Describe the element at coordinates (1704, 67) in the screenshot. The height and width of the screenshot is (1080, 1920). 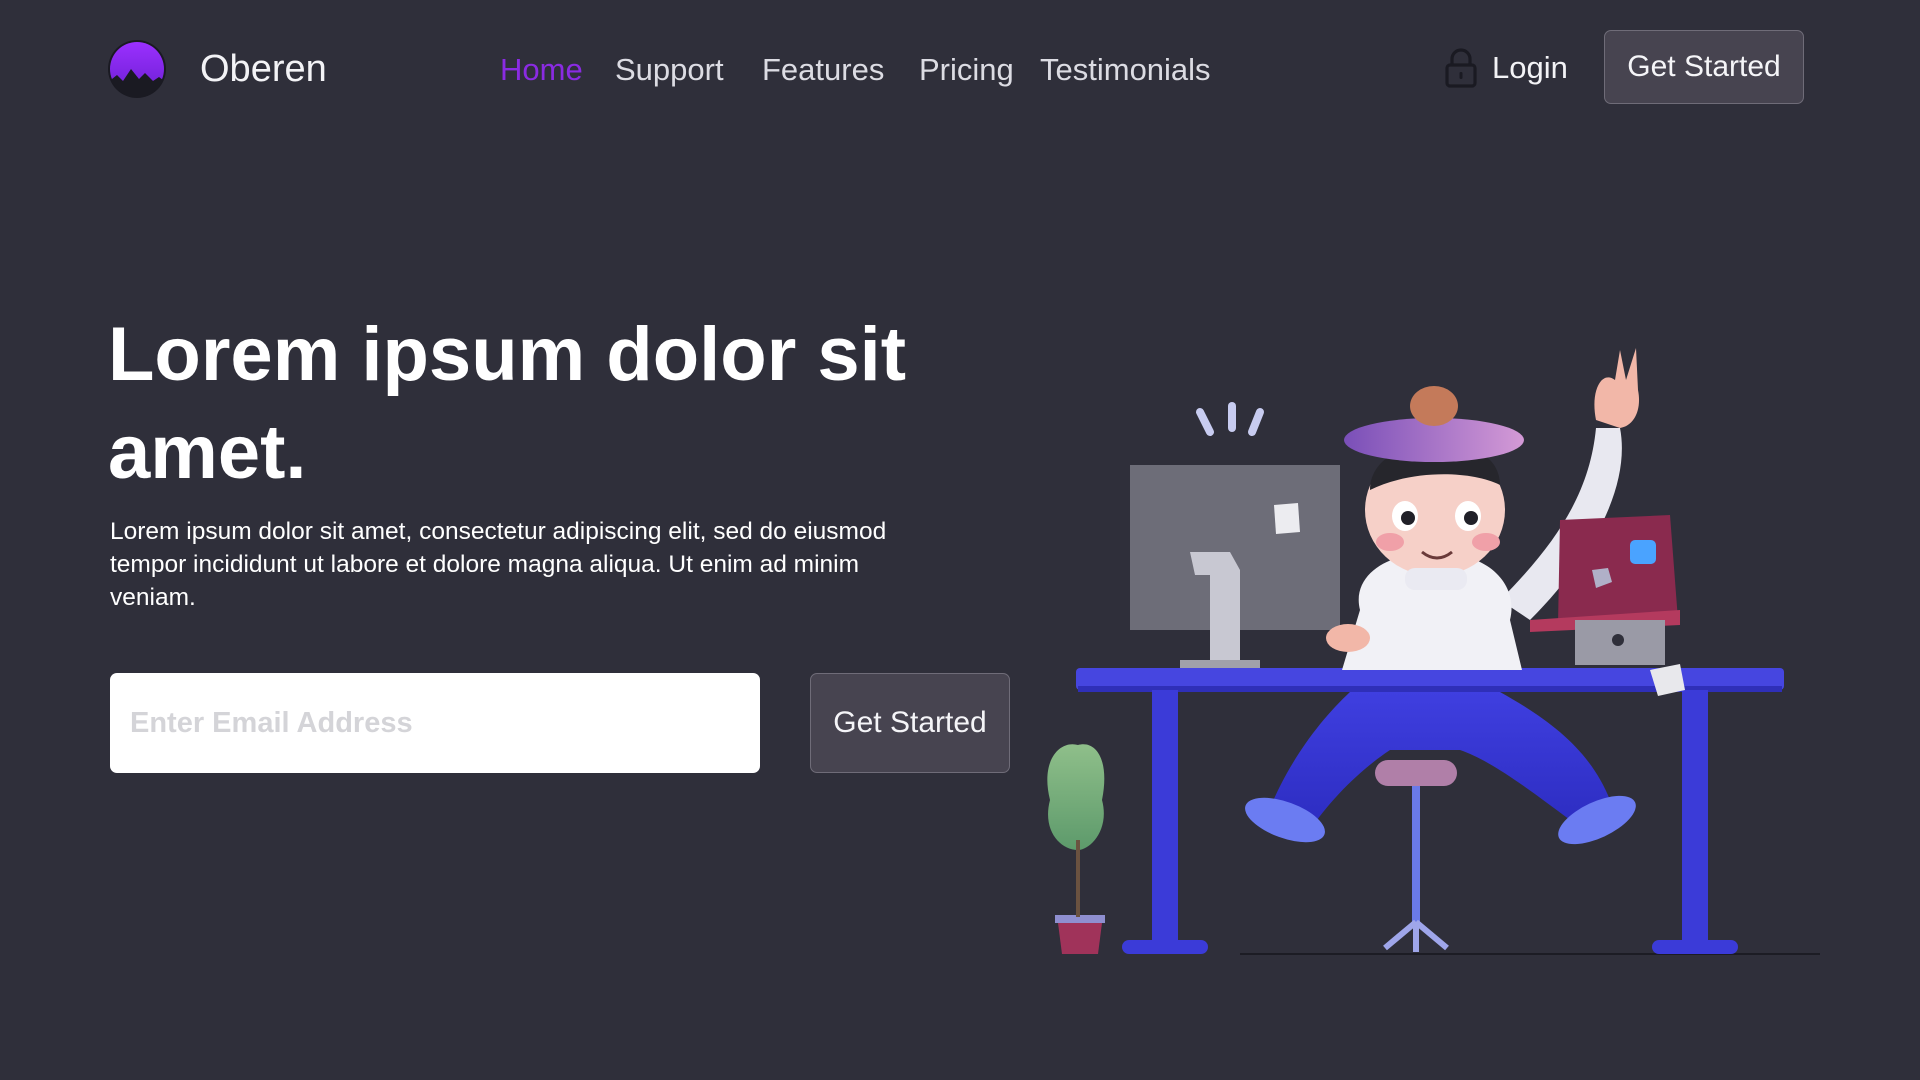
I see `get-started-nav-button: Get Started` at that location.